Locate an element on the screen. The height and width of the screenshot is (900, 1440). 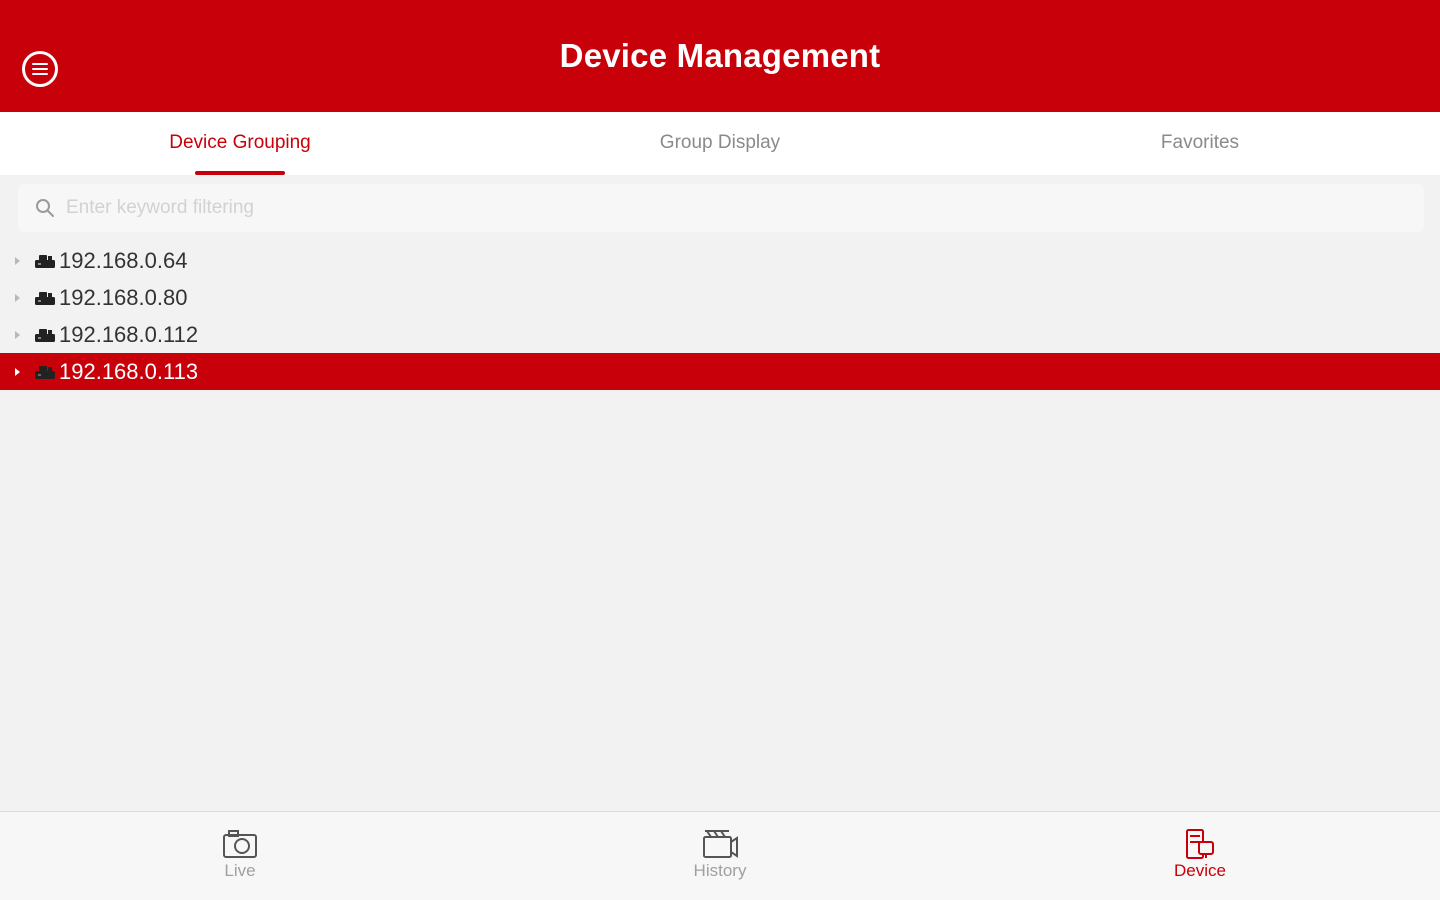
tab-favorites: Favorites is located at coordinates (1200, 143).